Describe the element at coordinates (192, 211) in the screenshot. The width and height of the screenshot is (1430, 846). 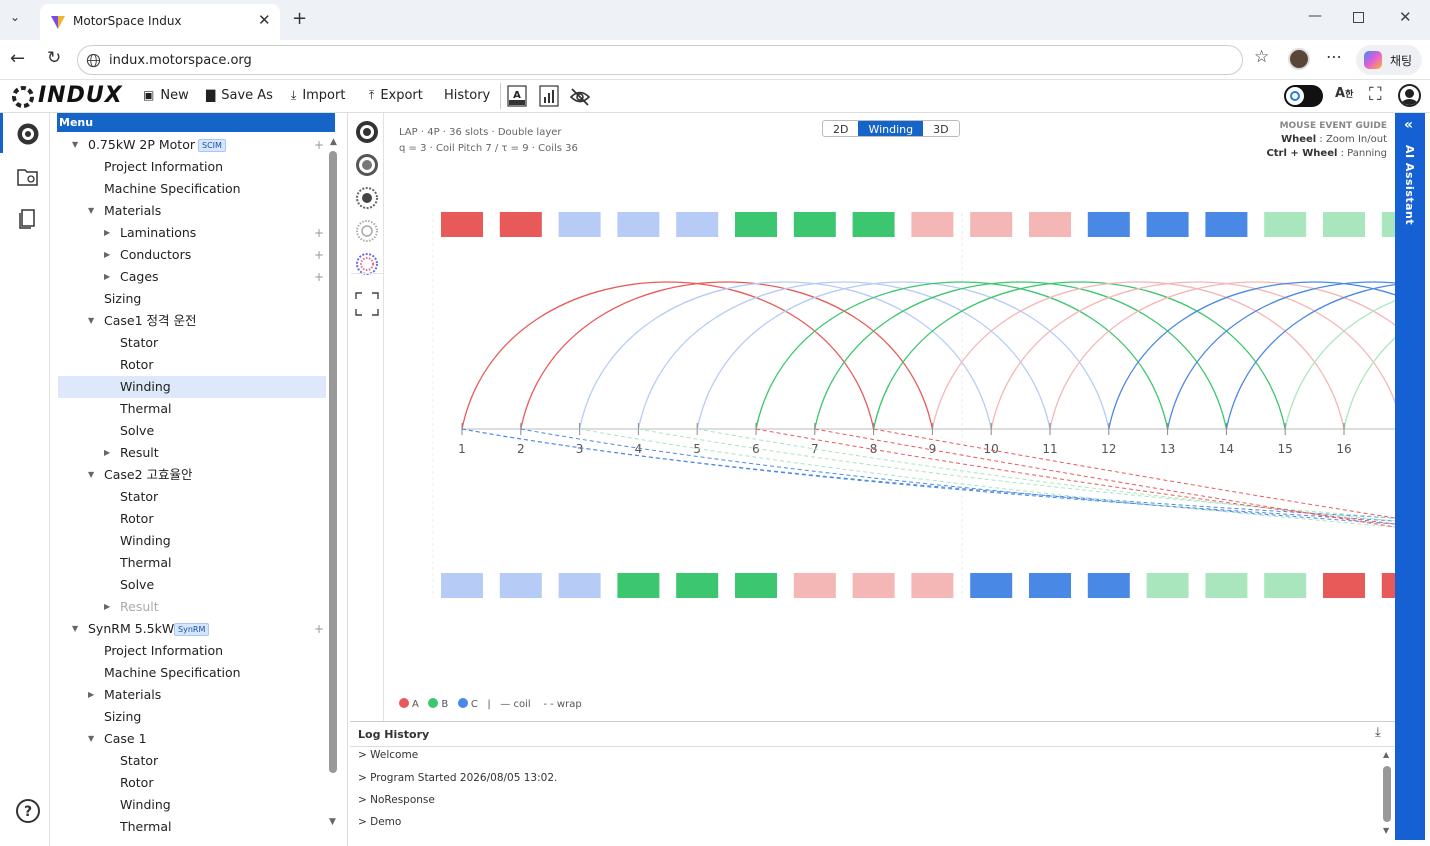
I see `tree-item-materials: ▼ Materials` at that location.